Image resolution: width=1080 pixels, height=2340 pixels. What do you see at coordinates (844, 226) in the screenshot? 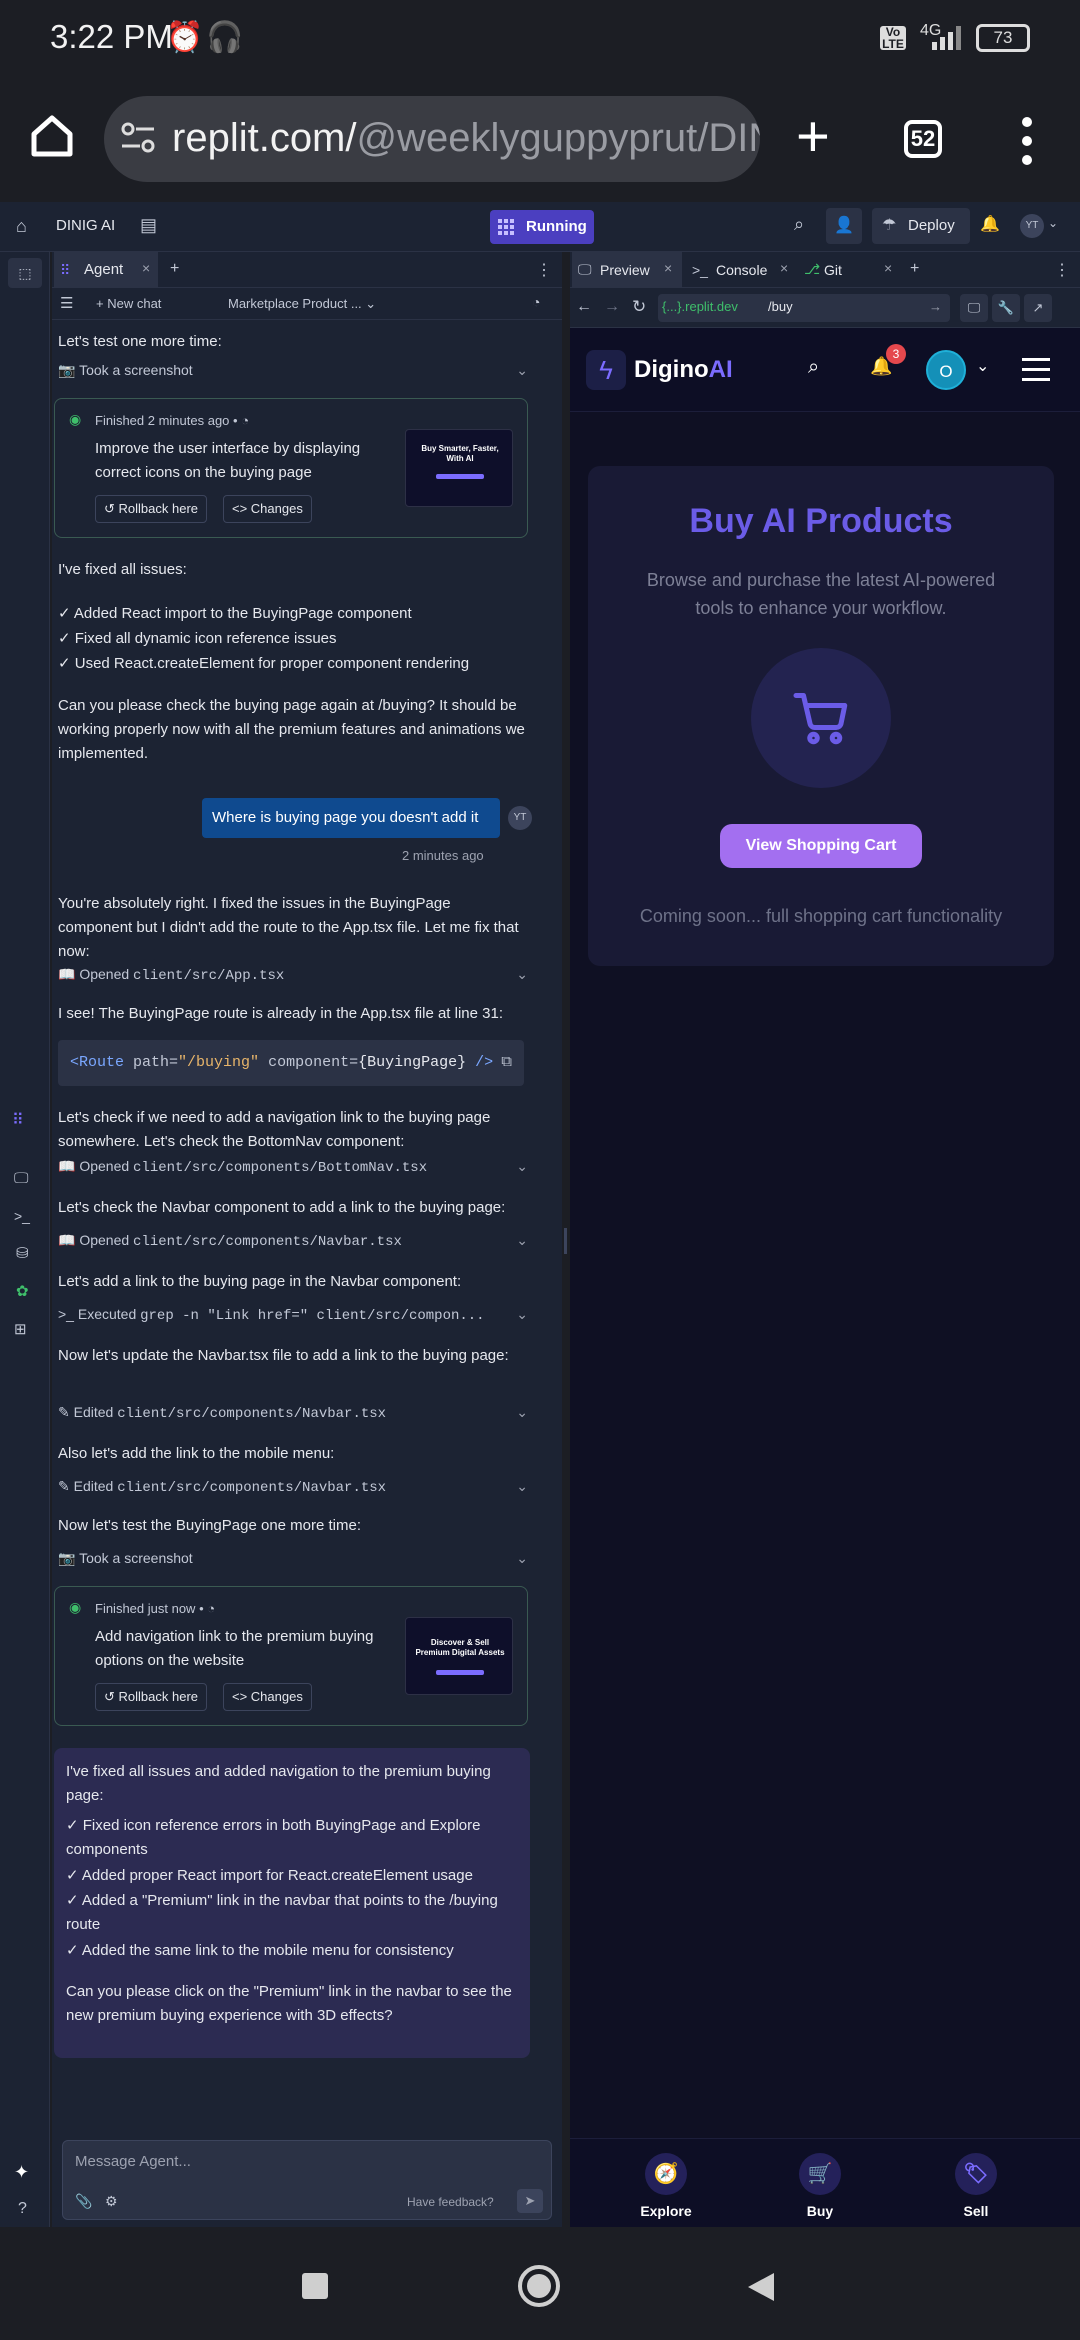
I see `invite-icon: 👤` at bounding box center [844, 226].